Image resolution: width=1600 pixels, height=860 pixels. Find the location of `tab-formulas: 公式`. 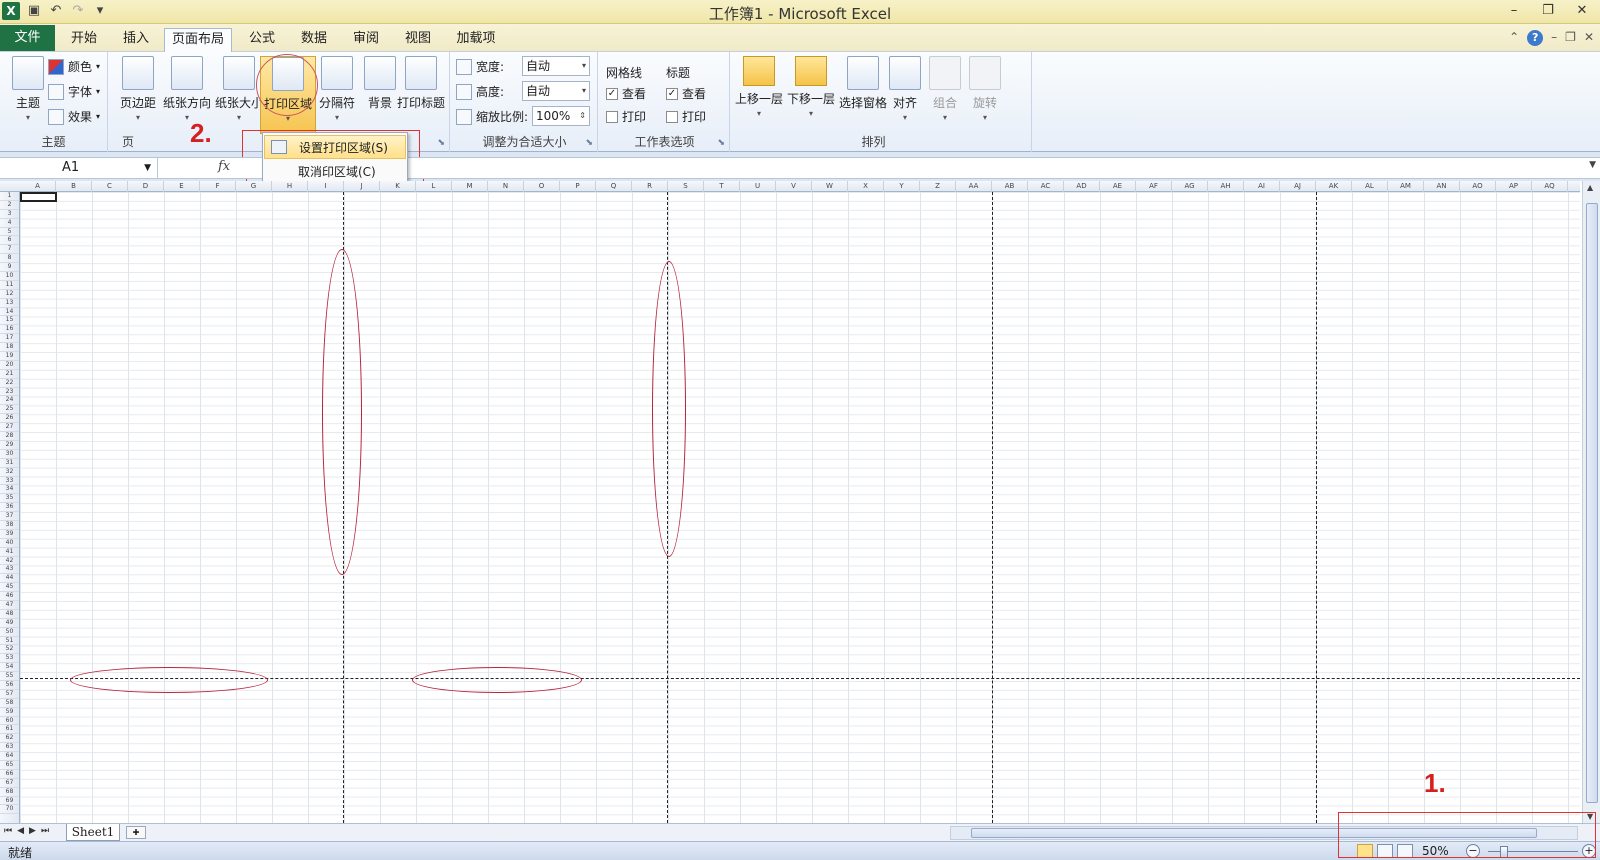

tab-formulas: 公式 is located at coordinates (262, 40).